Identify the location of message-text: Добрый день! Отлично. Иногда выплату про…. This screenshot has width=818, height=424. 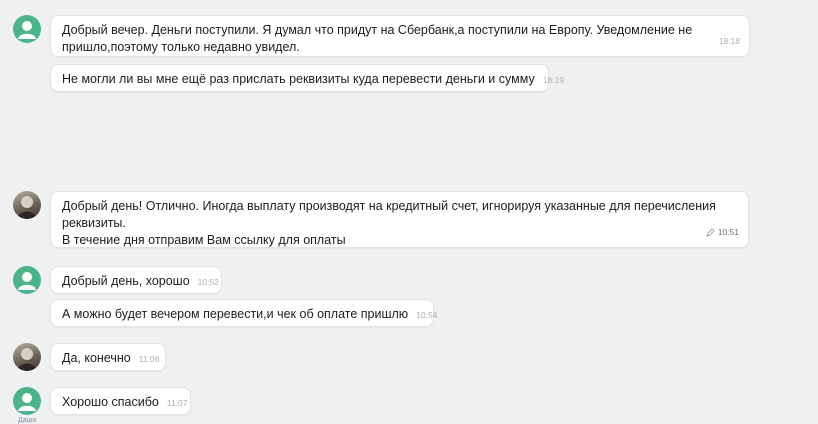
(389, 223).